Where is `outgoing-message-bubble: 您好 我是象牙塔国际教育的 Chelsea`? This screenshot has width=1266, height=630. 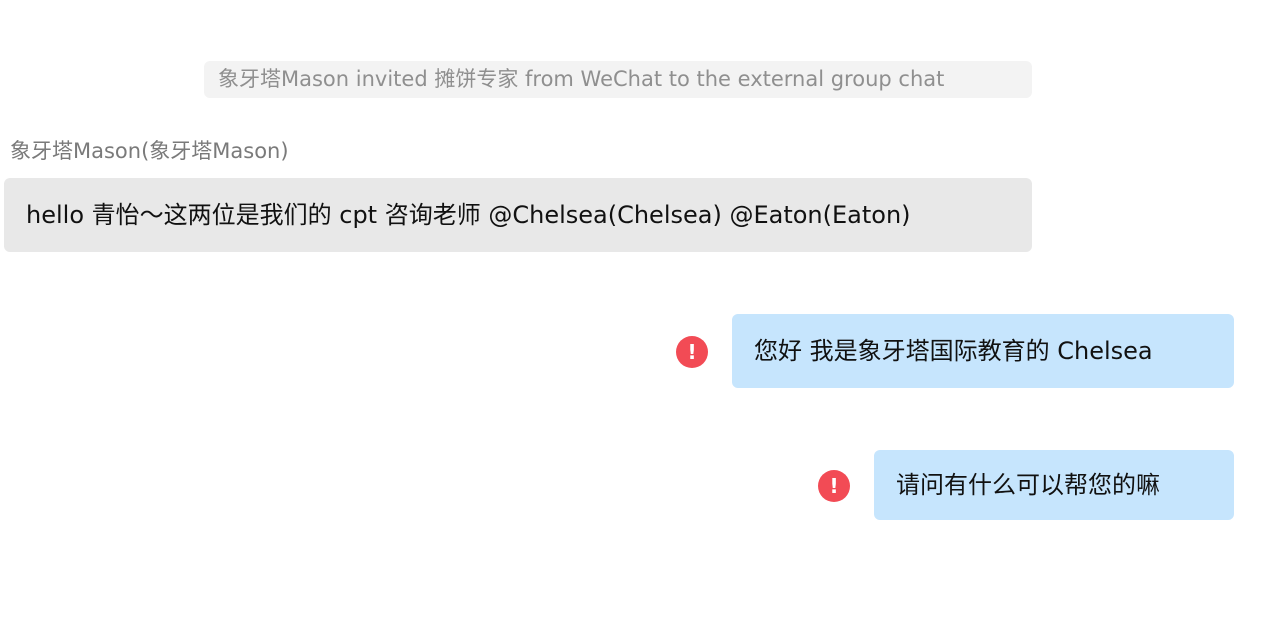 outgoing-message-bubble: 您好 我是象牙塔国际教育的 Chelsea is located at coordinates (983, 351).